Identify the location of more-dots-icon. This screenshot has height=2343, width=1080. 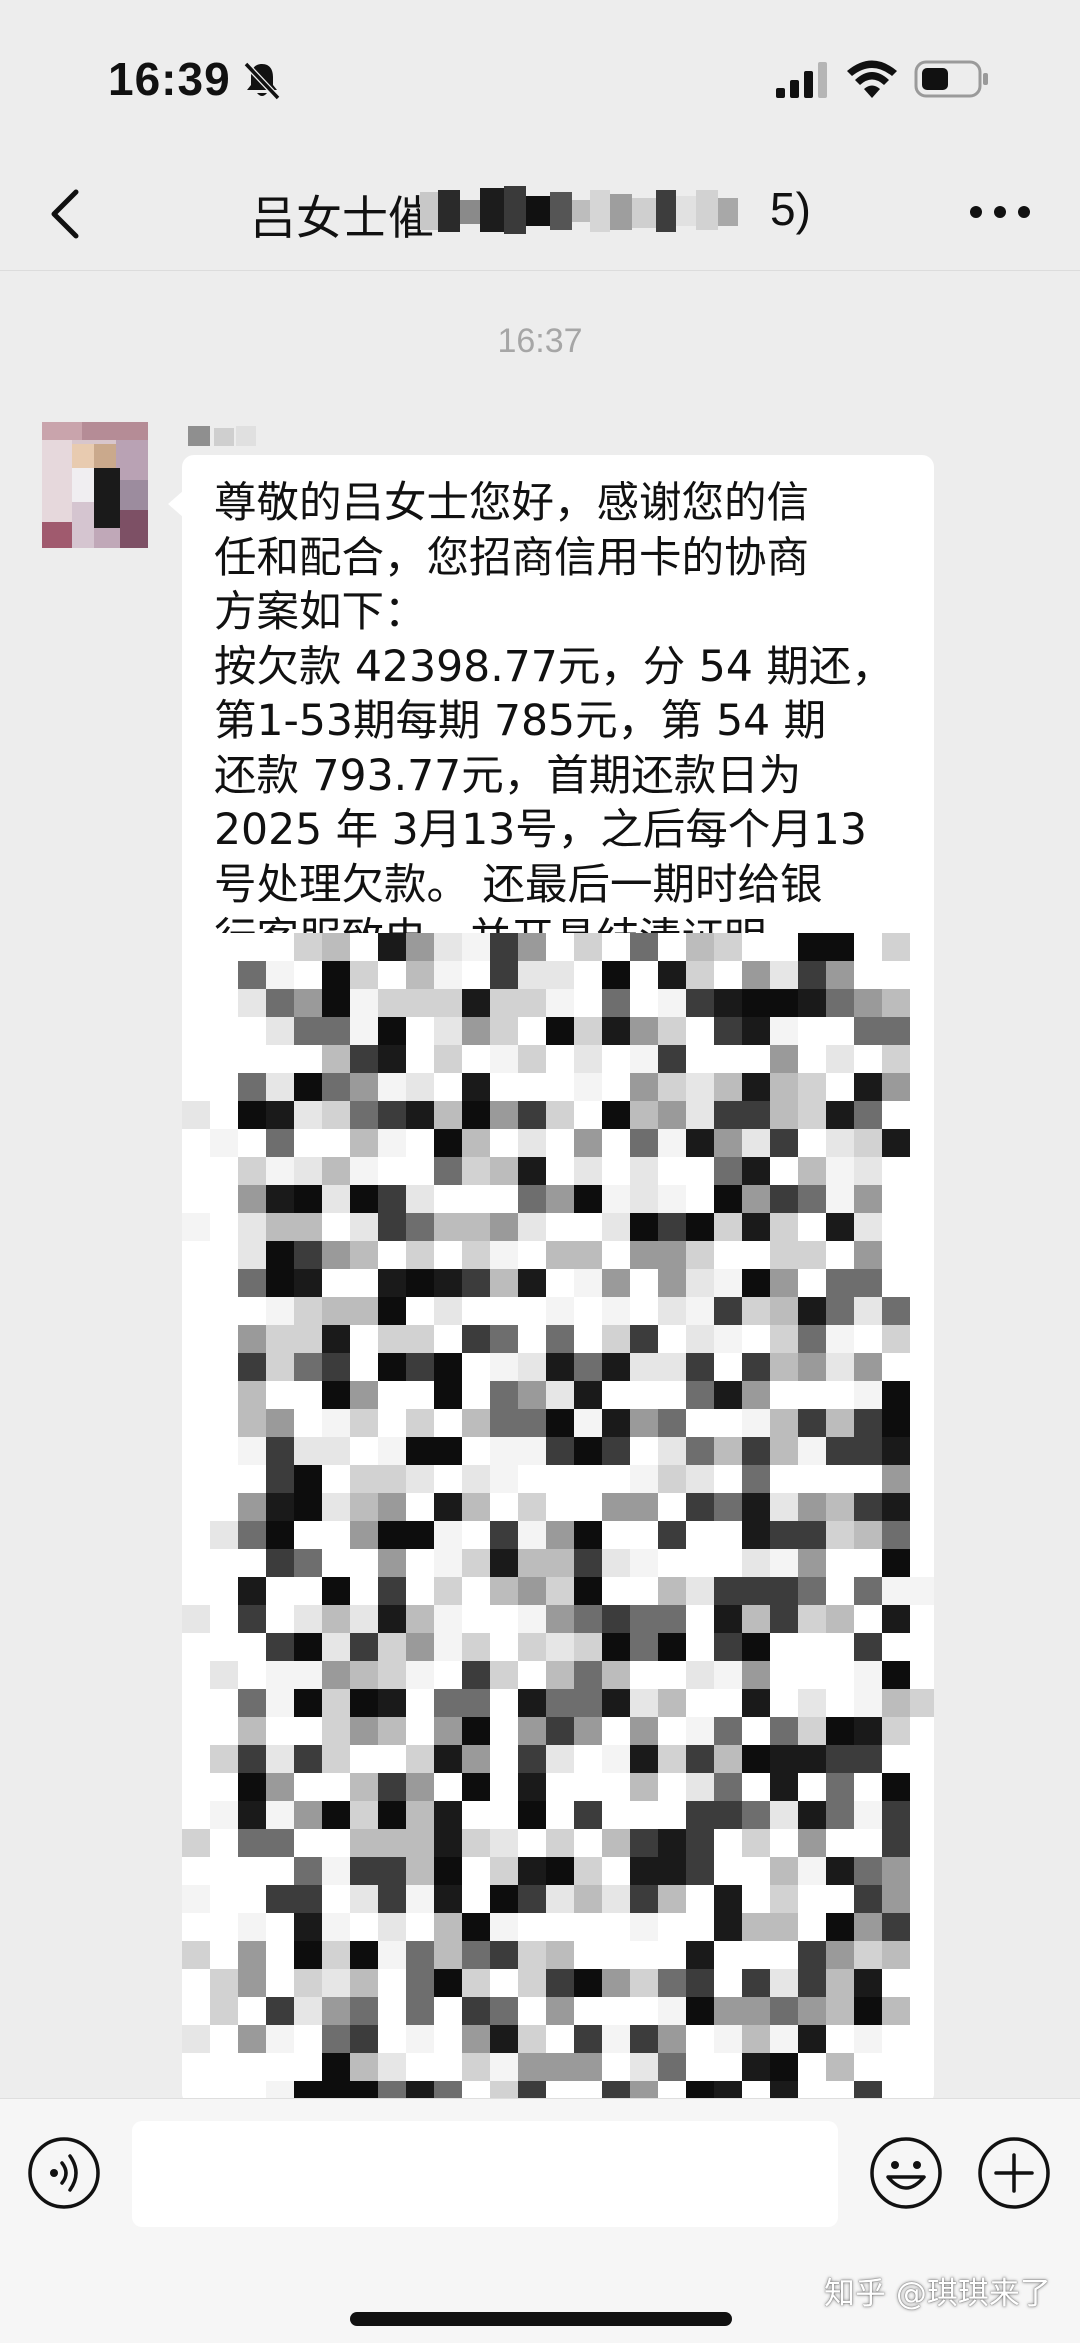
(1000, 212).